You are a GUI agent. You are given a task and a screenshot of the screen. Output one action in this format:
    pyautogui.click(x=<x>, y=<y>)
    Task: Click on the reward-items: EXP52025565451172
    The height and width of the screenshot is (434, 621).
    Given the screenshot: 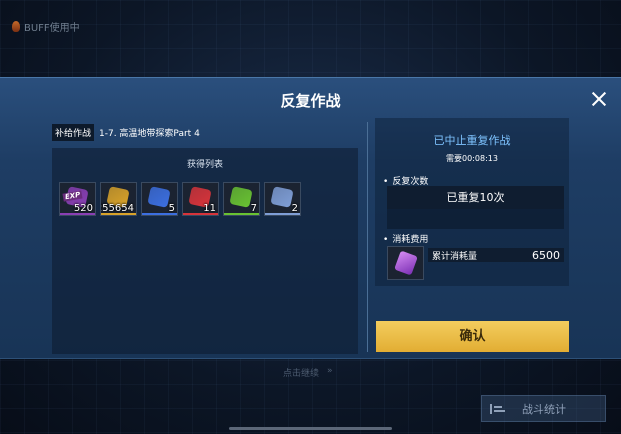 What is the action you would take?
    pyautogui.click(x=180, y=199)
    